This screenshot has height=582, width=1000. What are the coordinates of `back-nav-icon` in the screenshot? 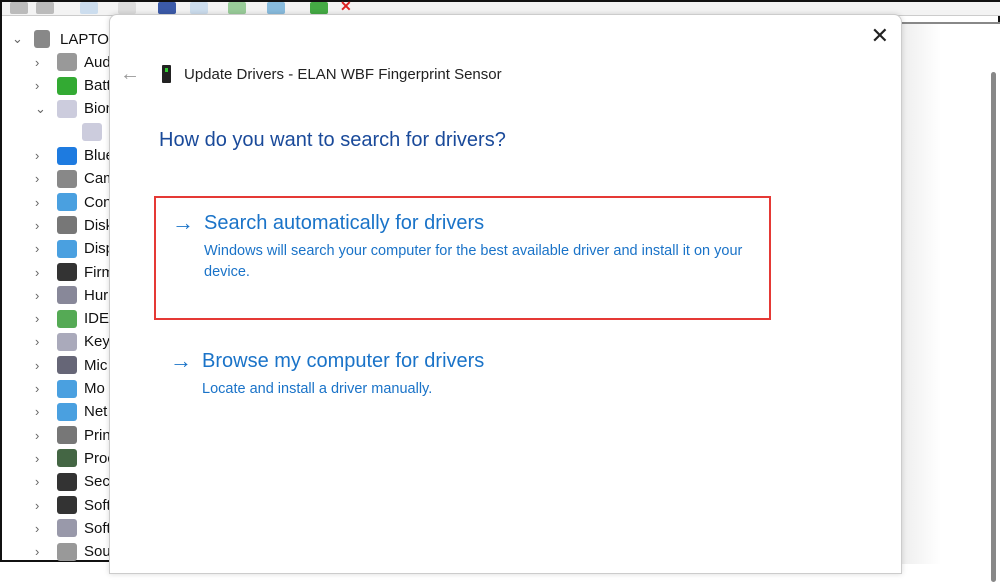 It's located at (19, 8).